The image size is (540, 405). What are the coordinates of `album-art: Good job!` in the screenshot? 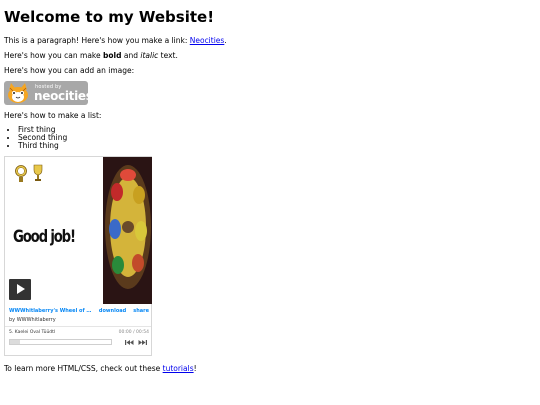 It's located at (54, 230).